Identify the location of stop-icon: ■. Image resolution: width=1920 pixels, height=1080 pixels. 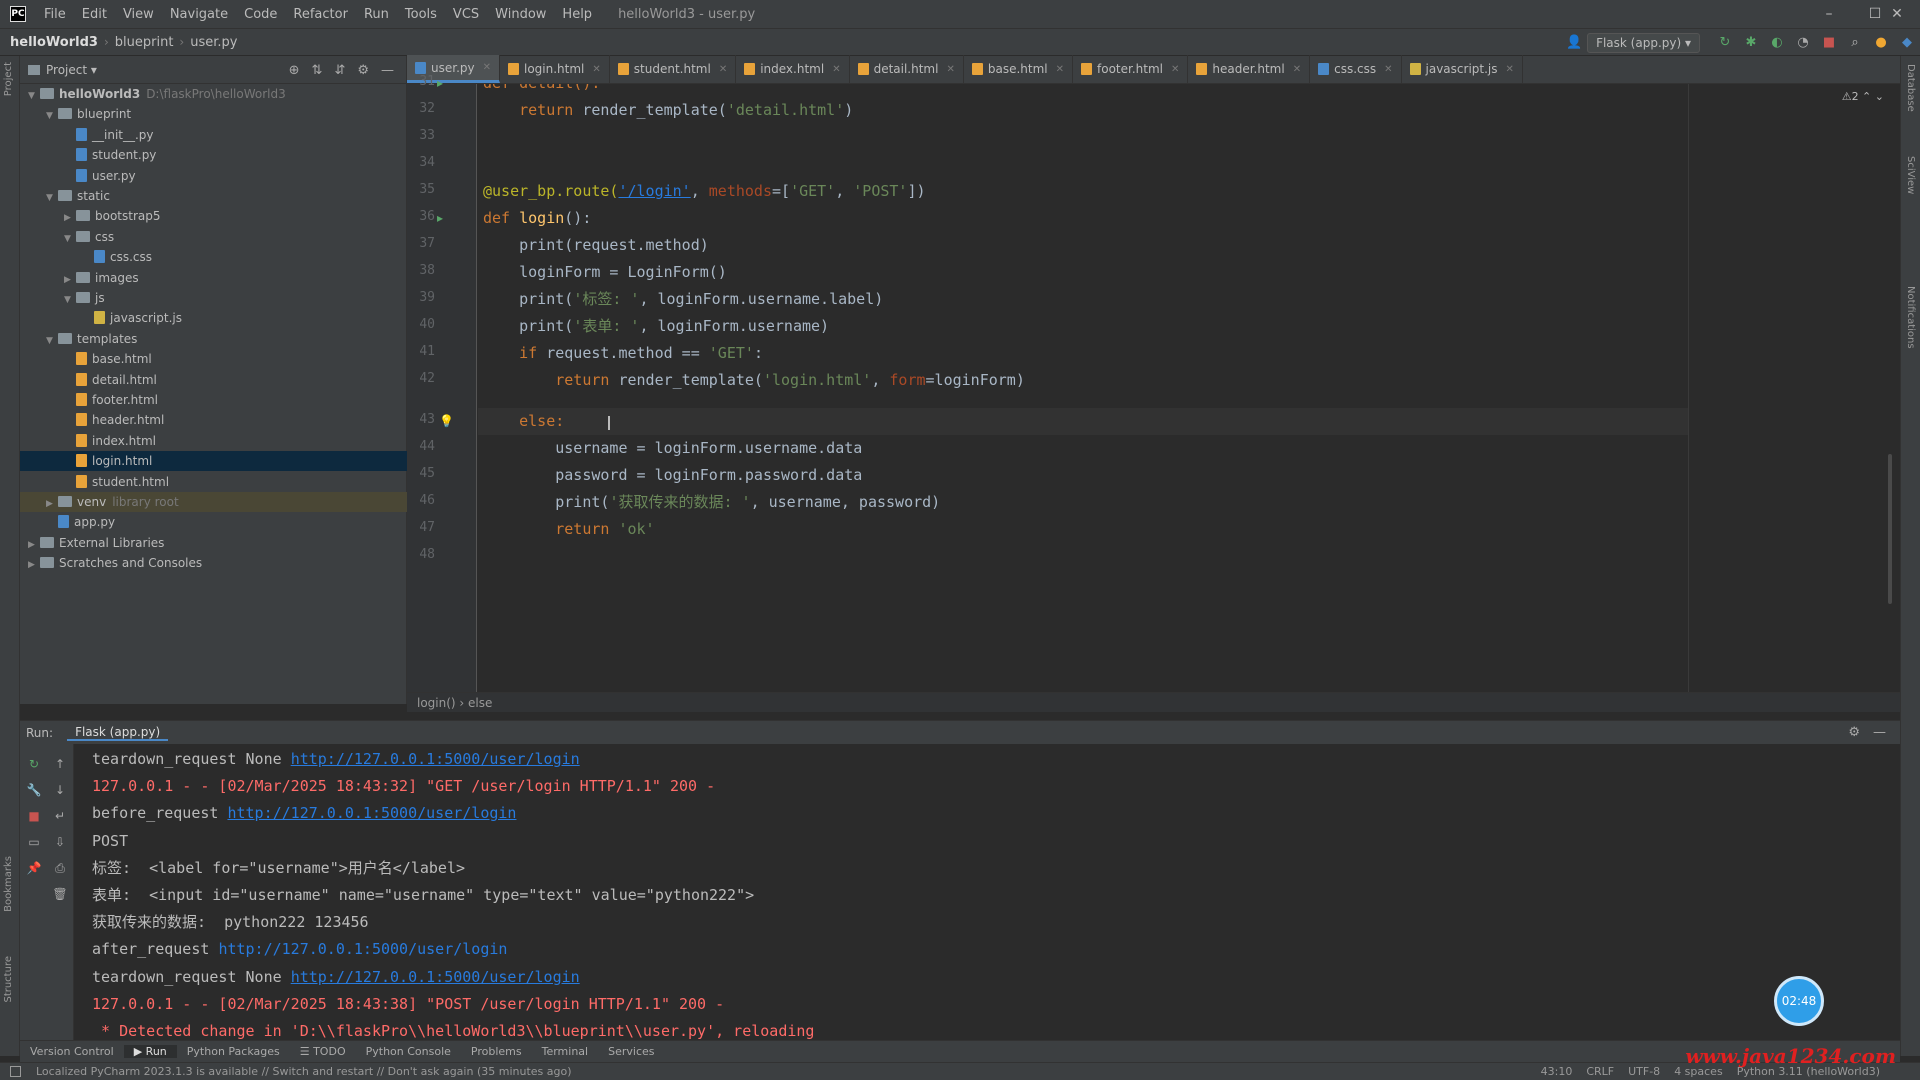
(1829, 43).